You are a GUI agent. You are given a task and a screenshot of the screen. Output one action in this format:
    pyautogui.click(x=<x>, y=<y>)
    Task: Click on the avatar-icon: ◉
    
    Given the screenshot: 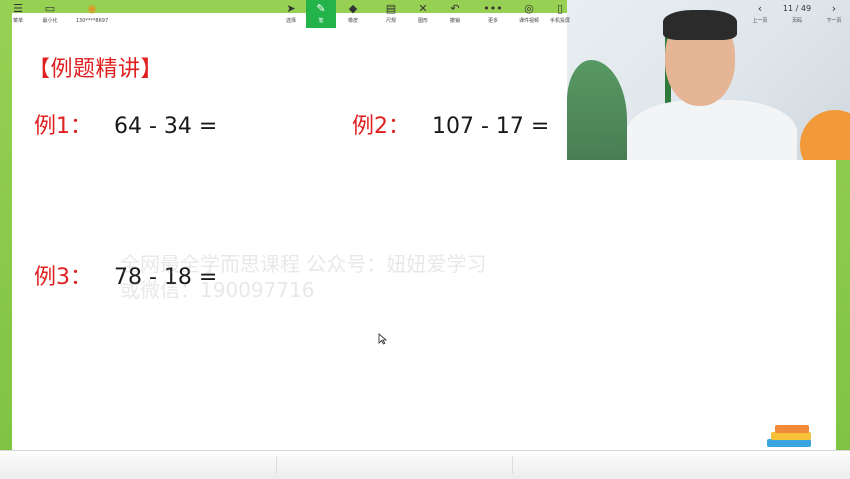 What is the action you would take?
    pyautogui.click(x=92, y=8)
    